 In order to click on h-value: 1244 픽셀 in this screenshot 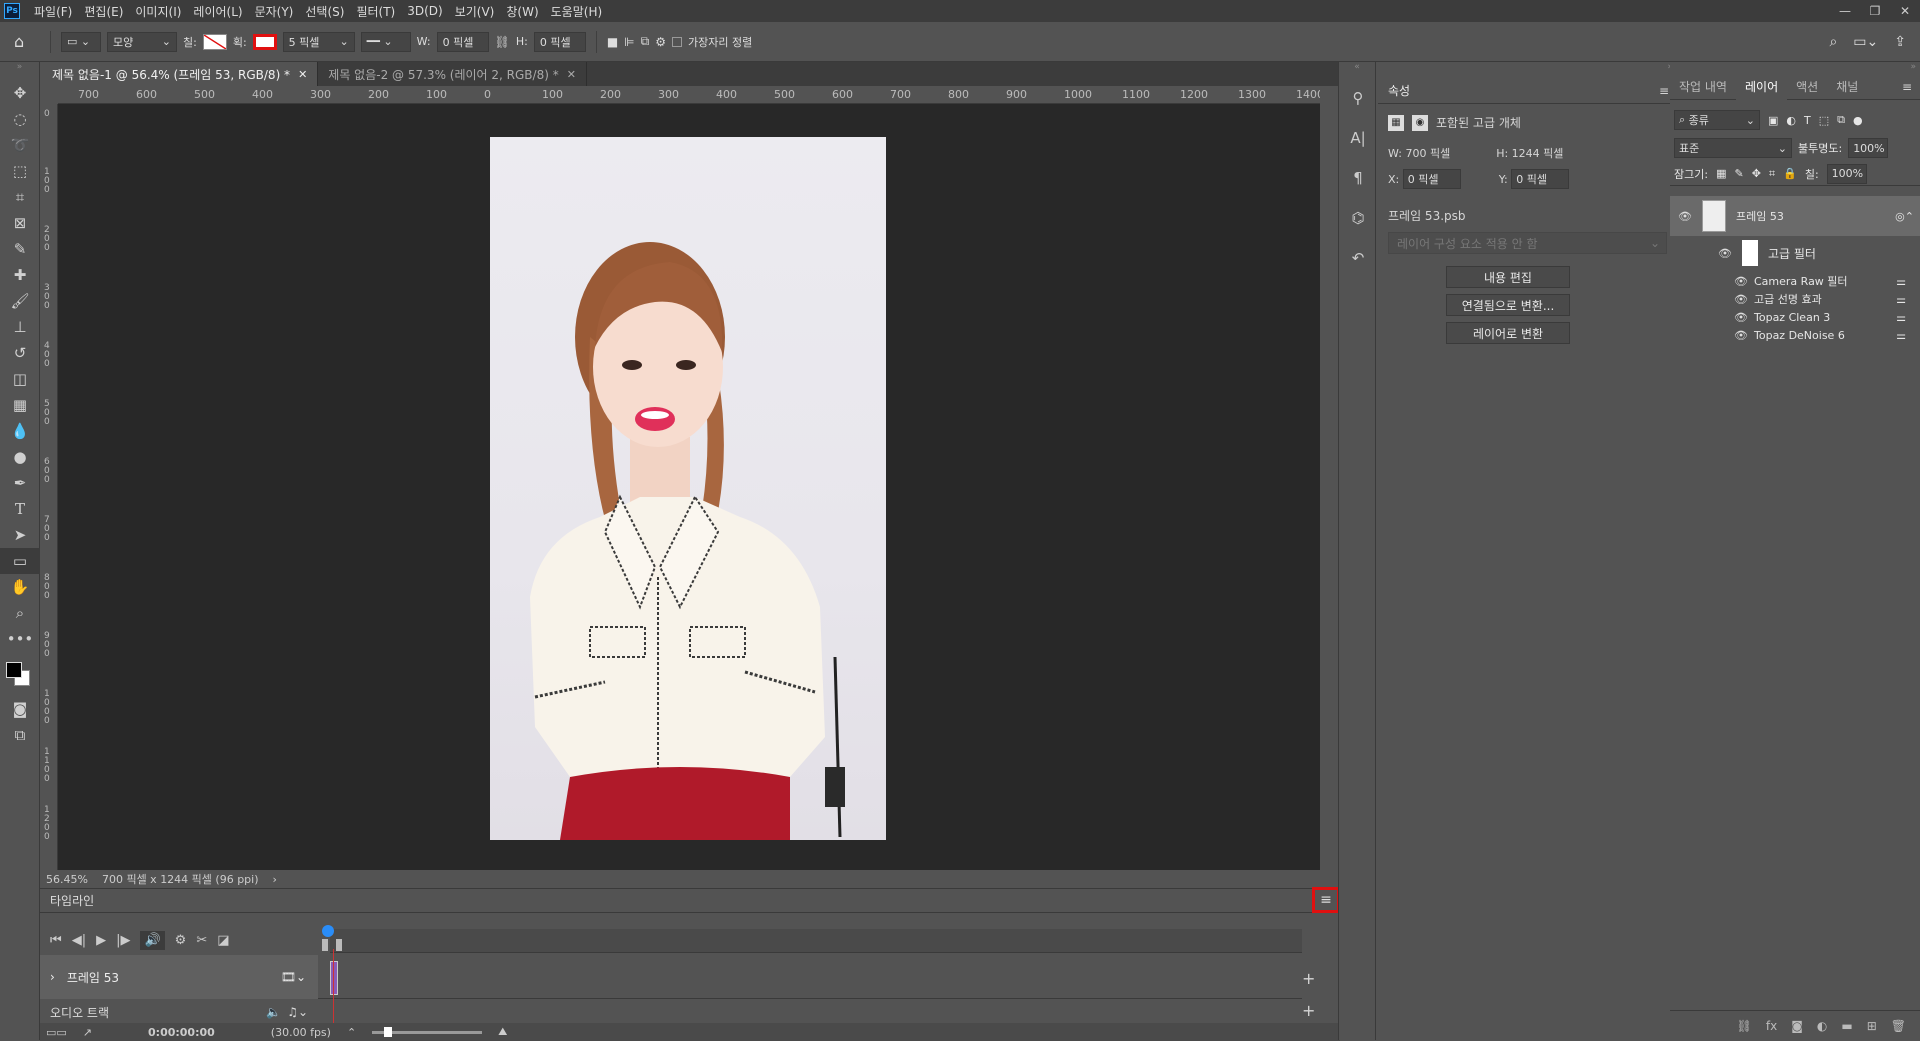, I will do `click(1538, 153)`.